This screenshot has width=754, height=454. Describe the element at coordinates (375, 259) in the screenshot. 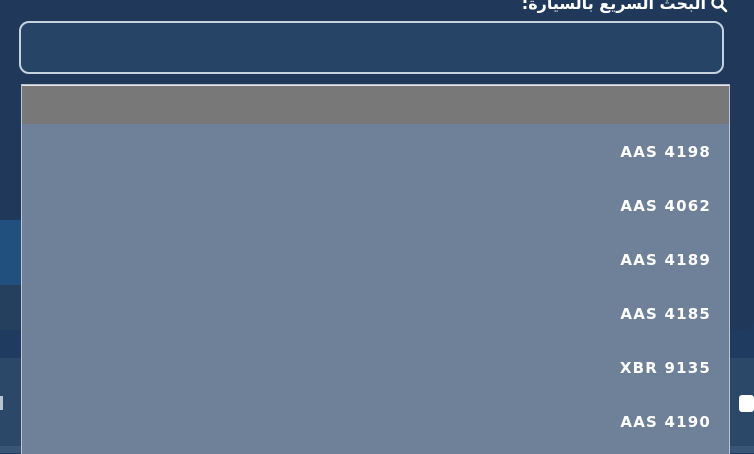

I see `dropdown-item-plate: AAS 4189` at that location.